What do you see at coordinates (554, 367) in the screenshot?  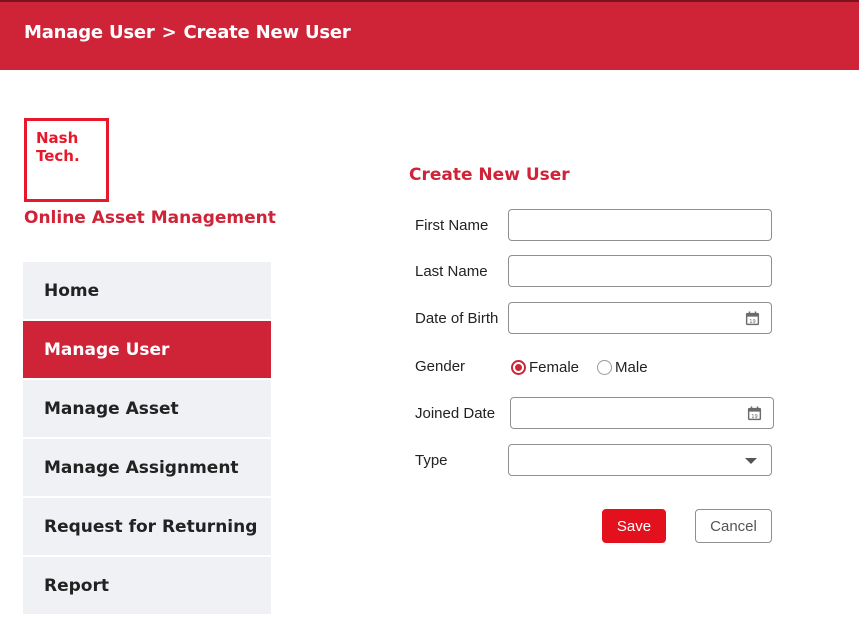 I see `female-label: Female` at bounding box center [554, 367].